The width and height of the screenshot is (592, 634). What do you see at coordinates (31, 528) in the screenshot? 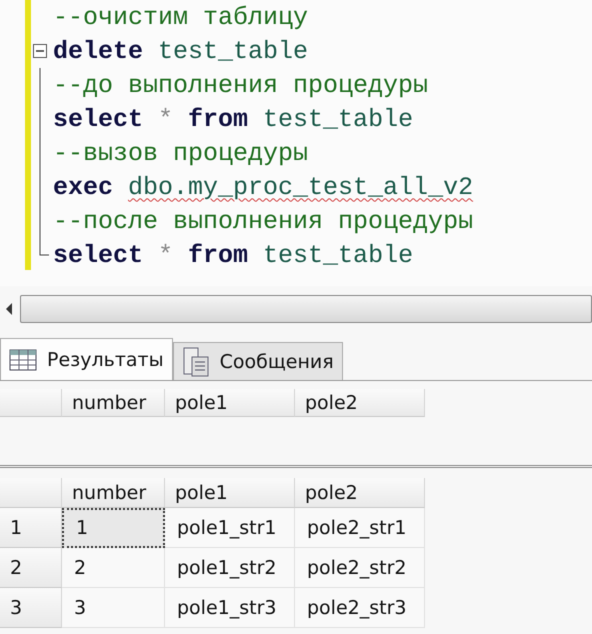
I see `row-header: 1` at bounding box center [31, 528].